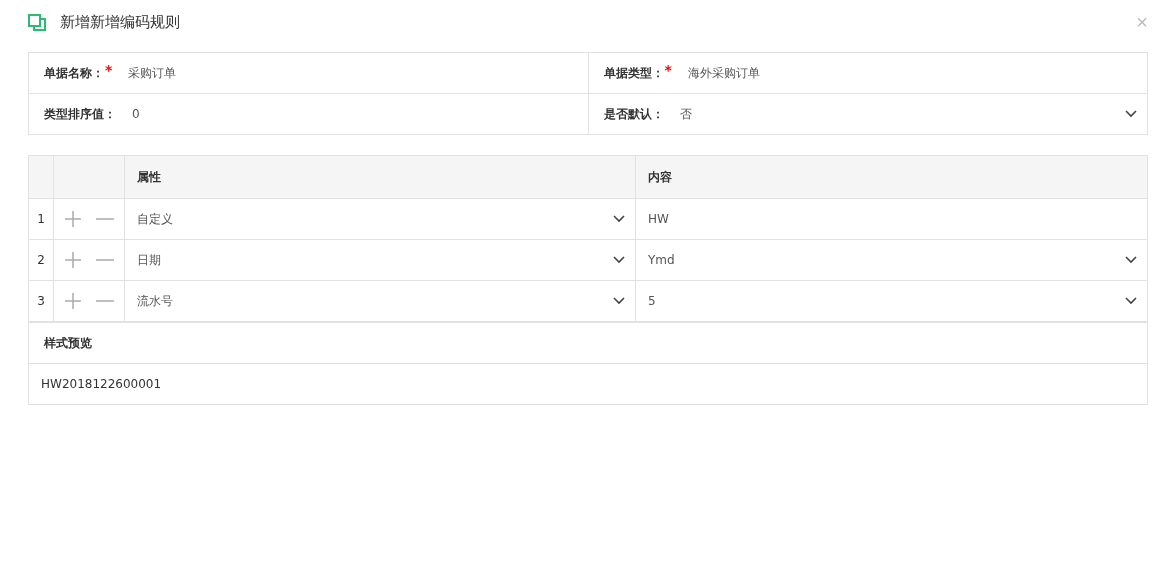 This screenshot has width=1171, height=582. Describe the element at coordinates (153, 73) in the screenshot. I see `field-value: 采购订单` at that location.